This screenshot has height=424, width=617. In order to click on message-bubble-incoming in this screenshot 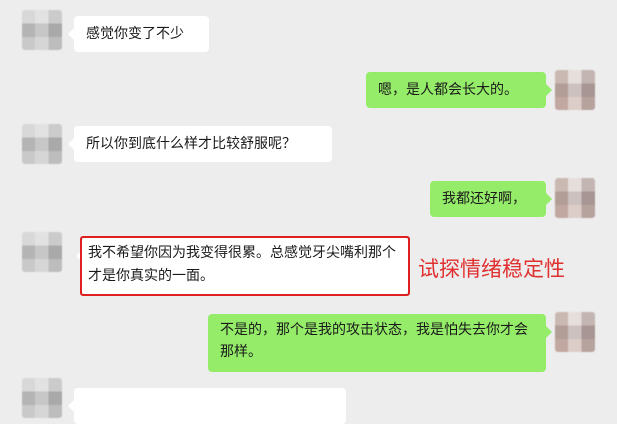, I will do `click(207, 406)`.